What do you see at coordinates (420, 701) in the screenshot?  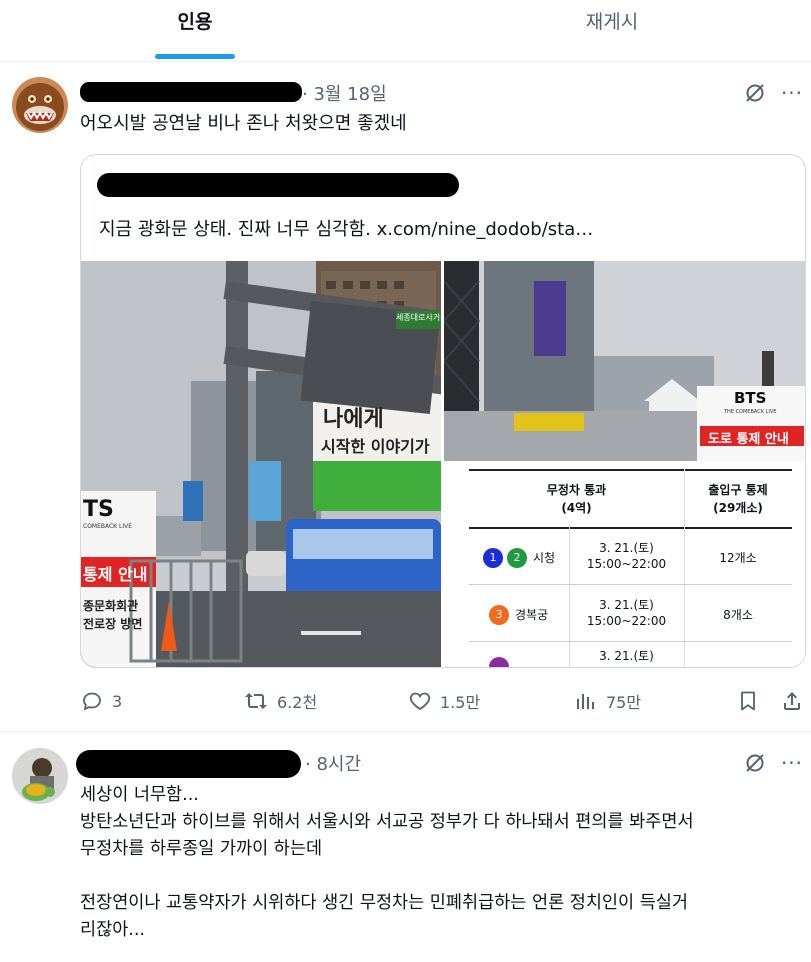 I see `heart-icon` at bounding box center [420, 701].